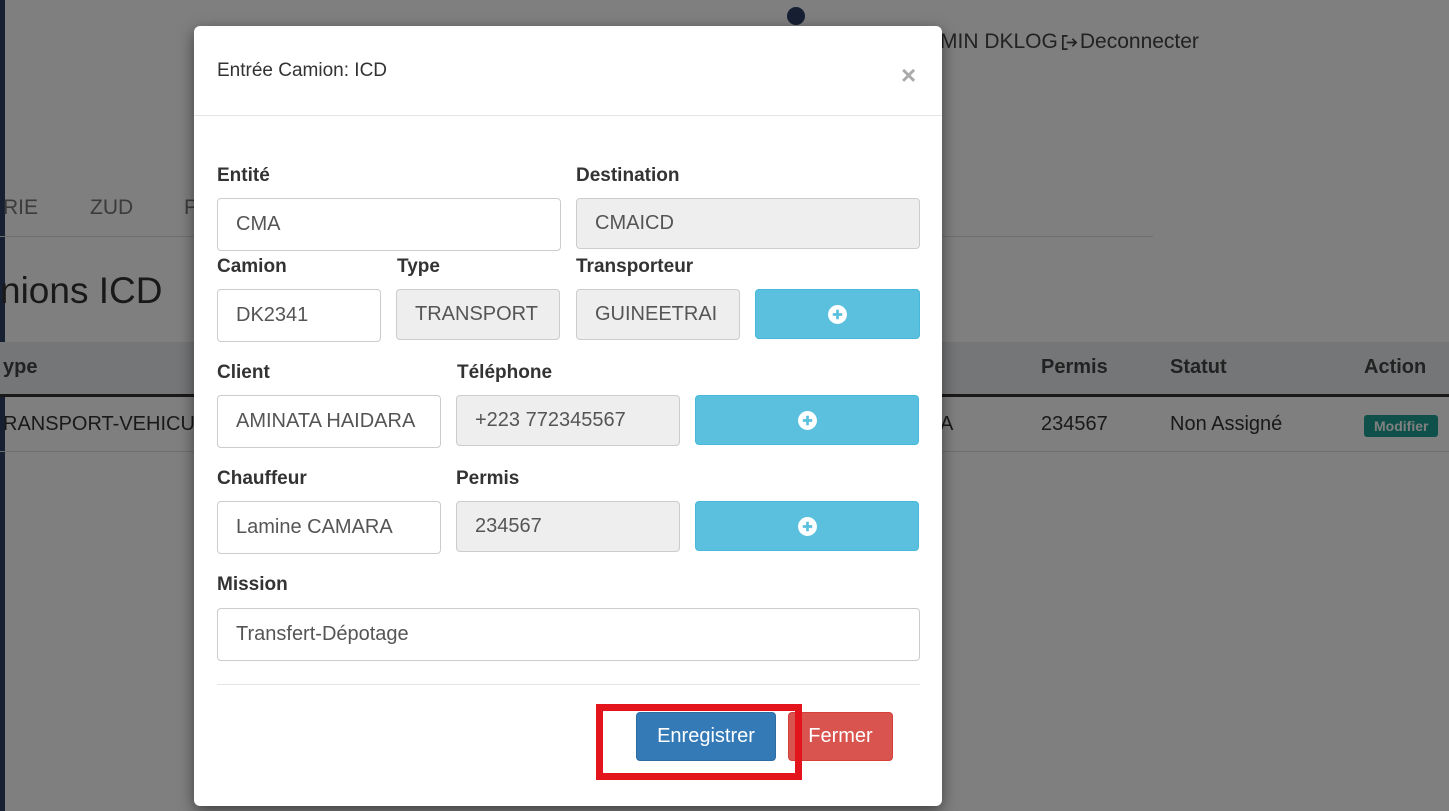  Describe the element at coordinates (699, 742) in the screenshot. I see `highlight-annotation` at that location.